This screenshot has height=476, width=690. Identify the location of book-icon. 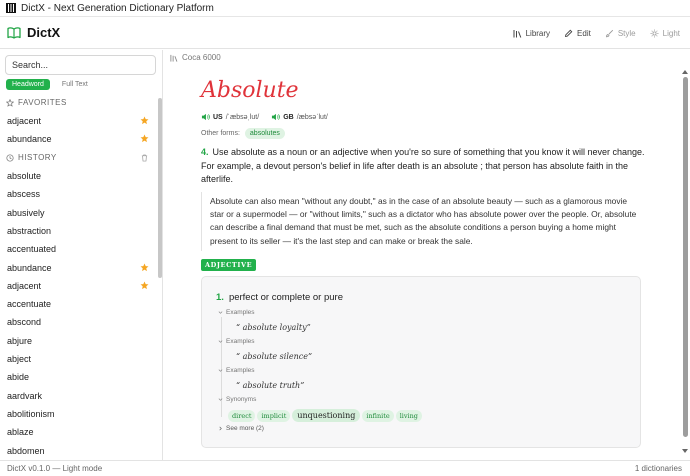
(14, 32).